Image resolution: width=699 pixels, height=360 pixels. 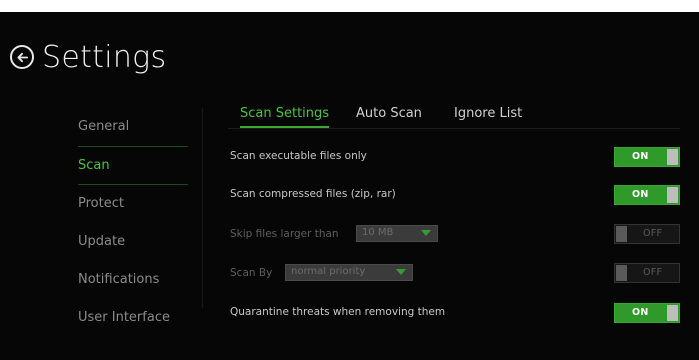 I want to click on priority-dropdown: normal priority, so click(x=349, y=272).